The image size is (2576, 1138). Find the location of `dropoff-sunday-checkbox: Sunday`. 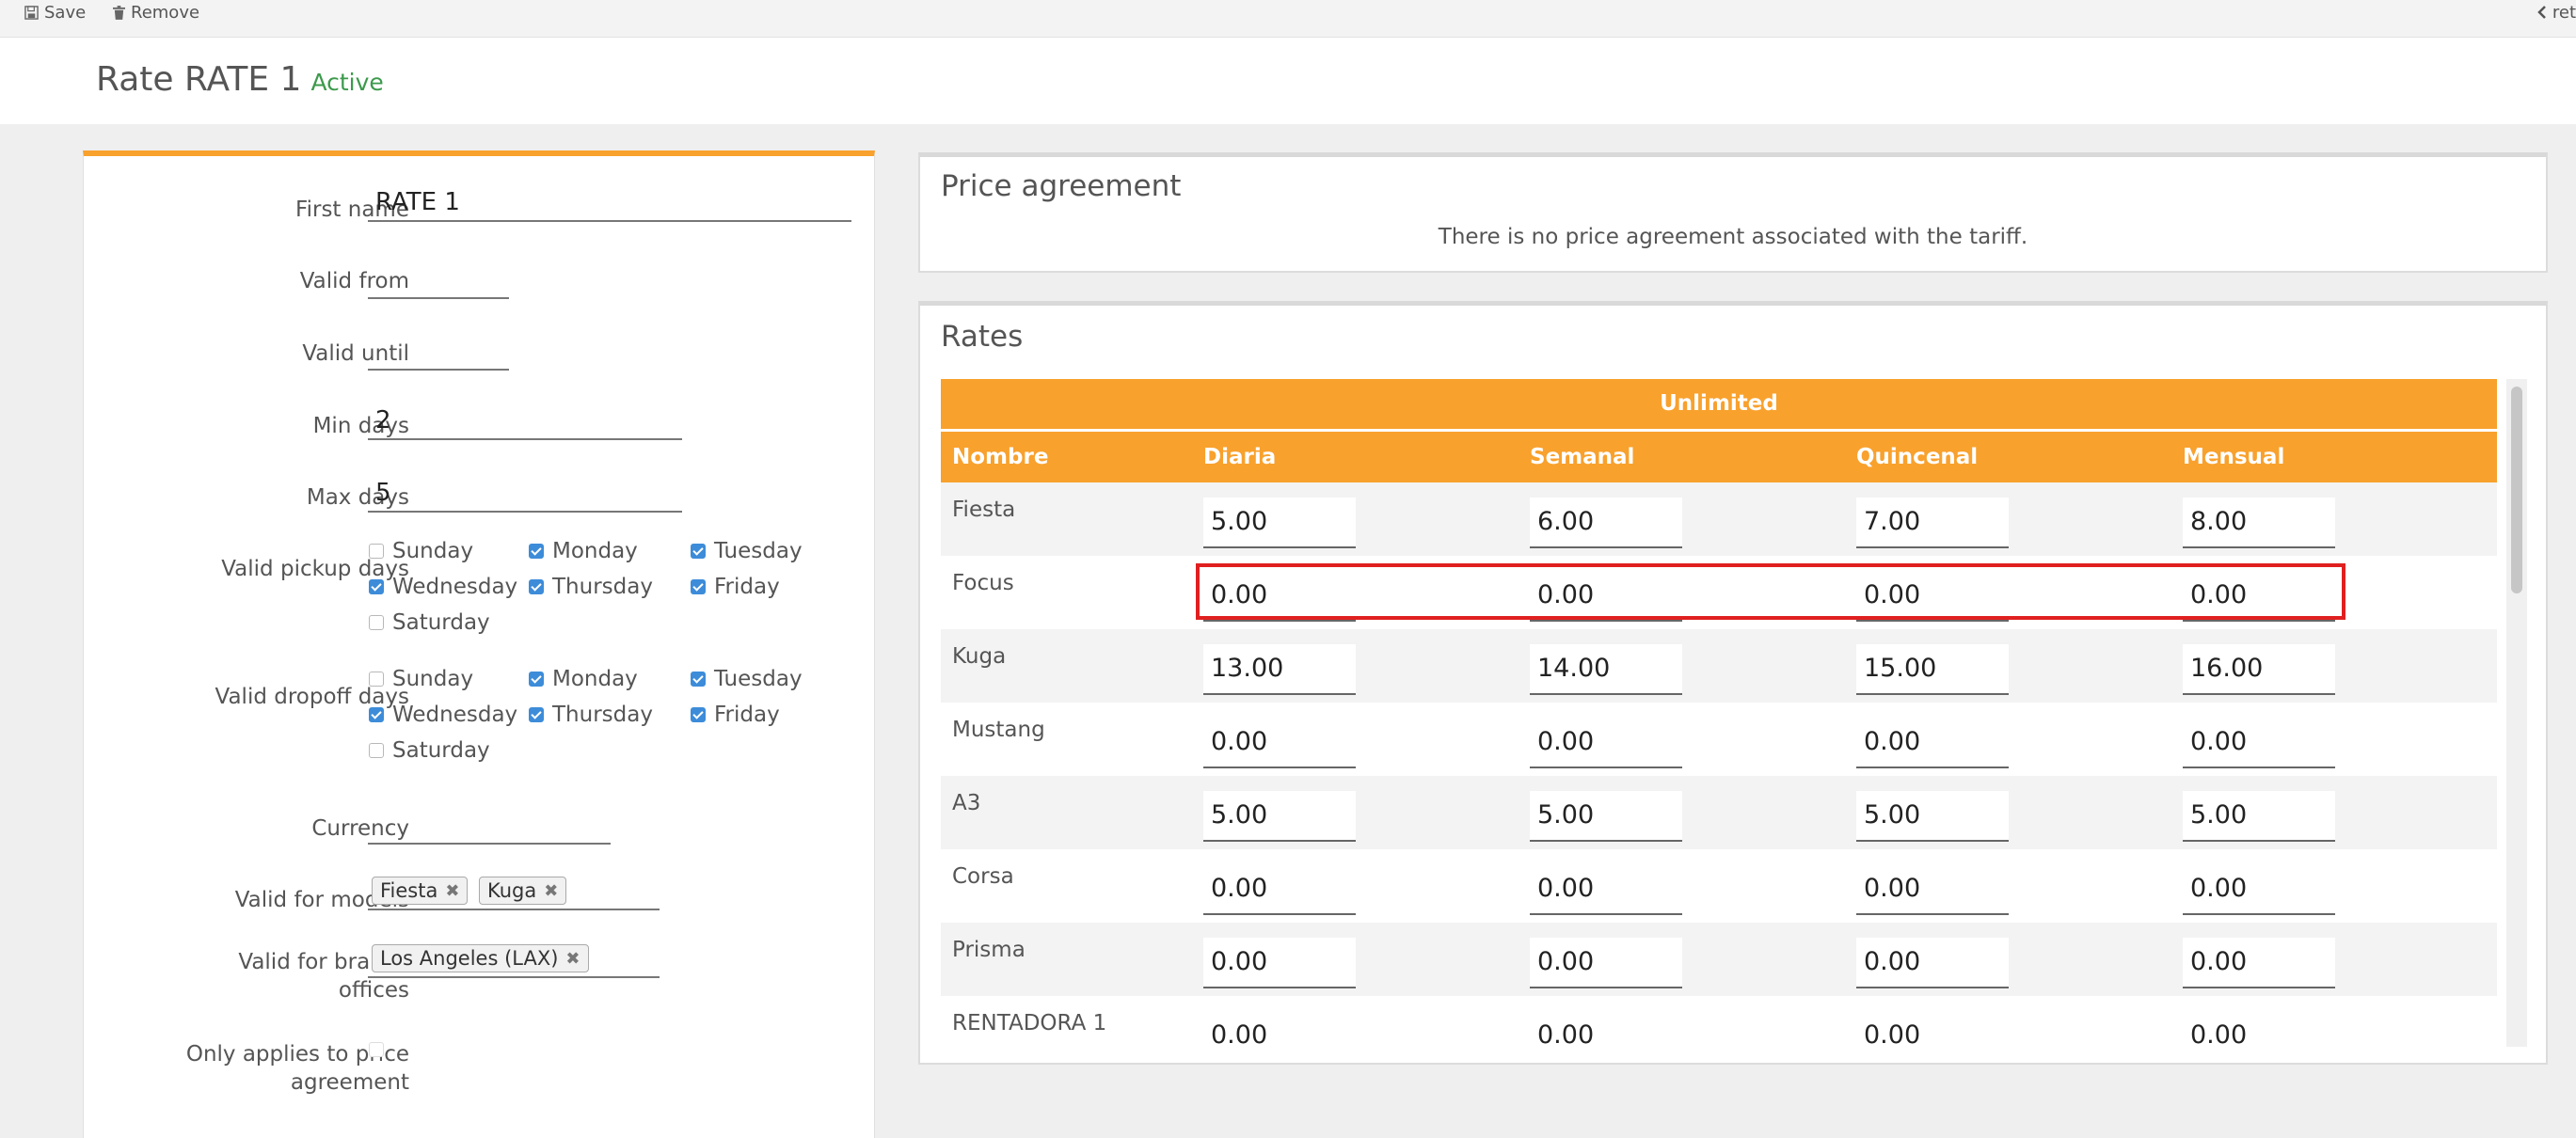

dropoff-sunday-checkbox: Sunday is located at coordinates (421, 679).